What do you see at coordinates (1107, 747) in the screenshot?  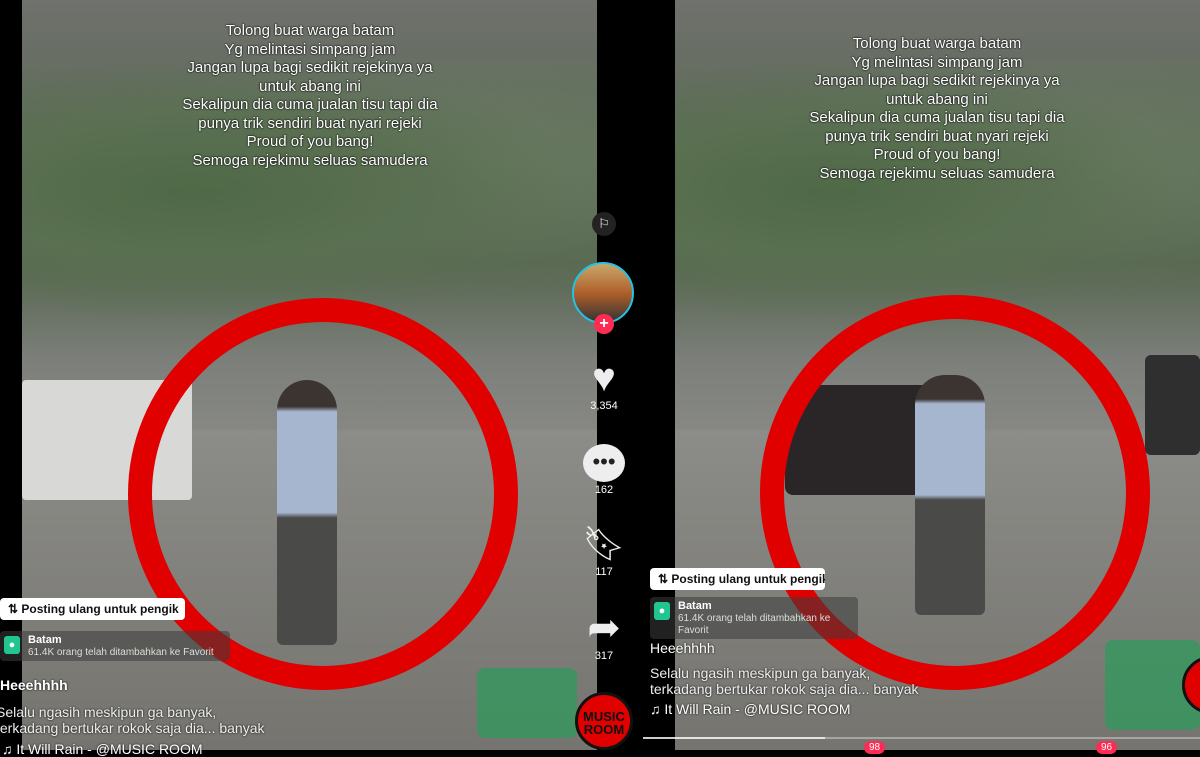 I see `notification-badge: 96` at bounding box center [1107, 747].